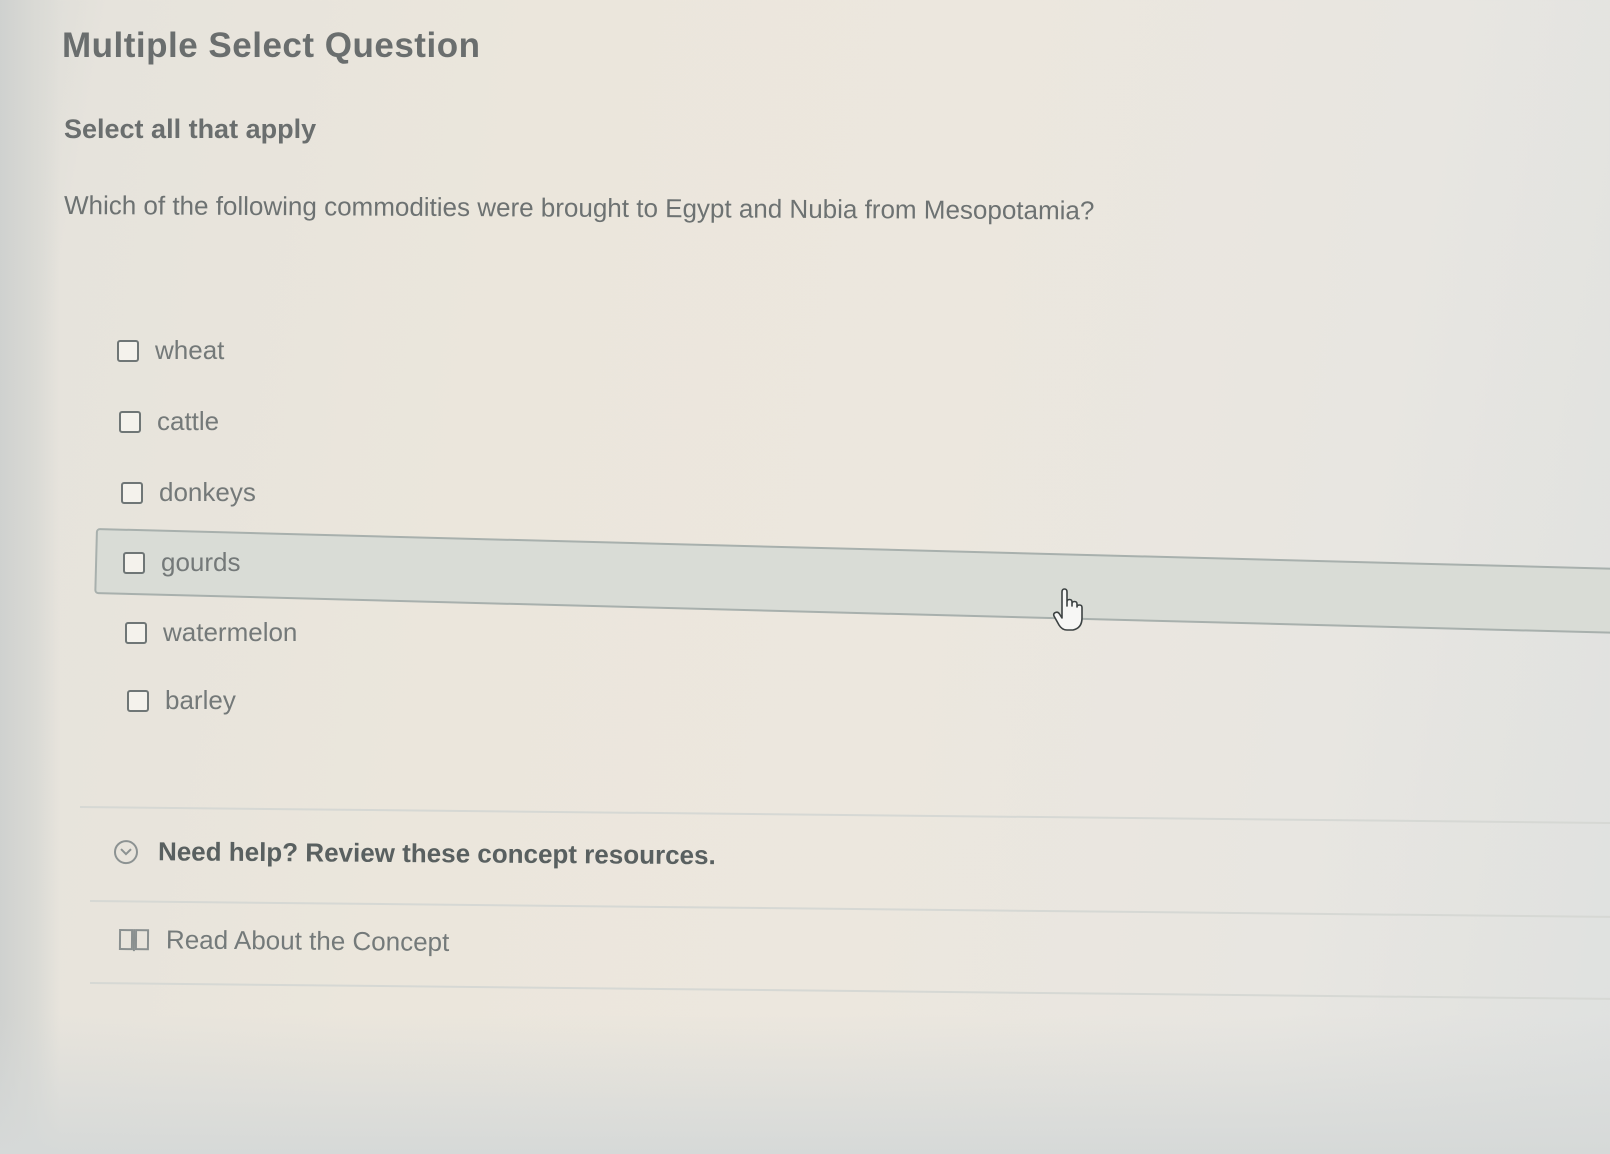 This screenshot has width=1610, height=1154. Describe the element at coordinates (1067, 609) in the screenshot. I see `hand-pointer-icon` at that location.